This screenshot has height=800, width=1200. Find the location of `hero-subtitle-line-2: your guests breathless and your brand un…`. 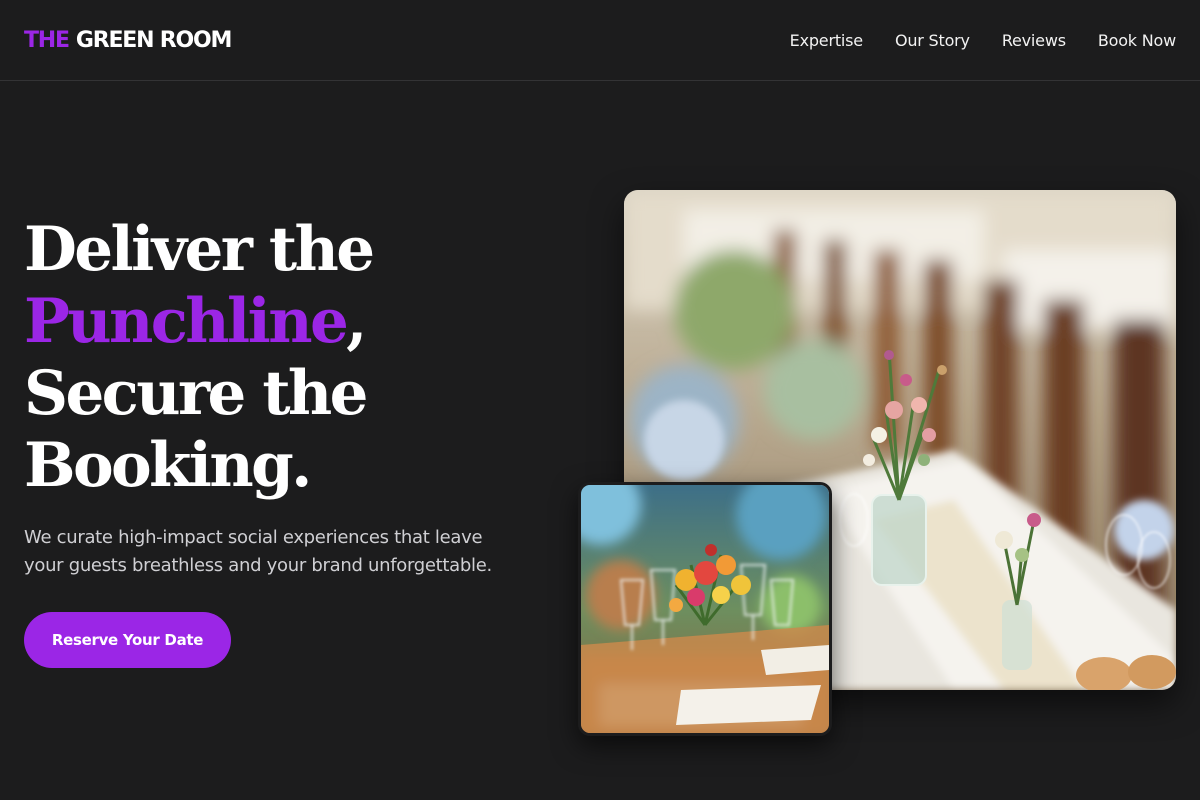

hero-subtitle-line-2: your guests breathless and your brand un… is located at coordinates (258, 565).